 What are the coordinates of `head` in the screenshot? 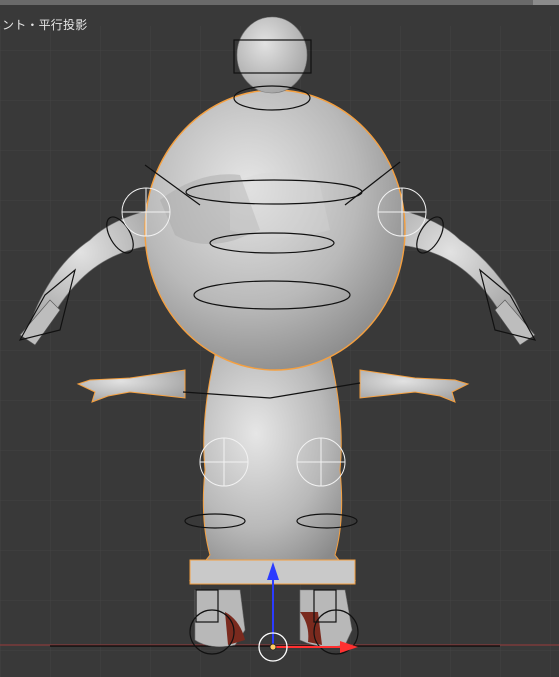 It's located at (272, 55).